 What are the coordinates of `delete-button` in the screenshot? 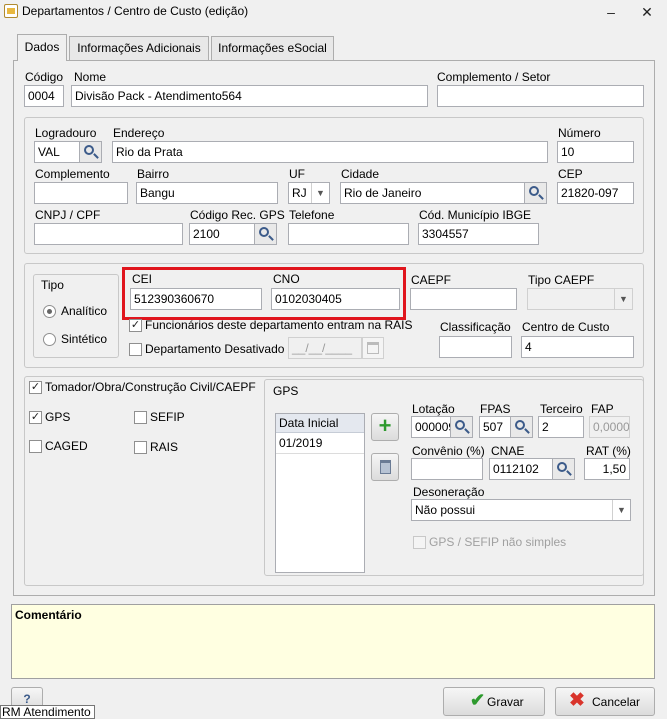 It's located at (385, 467).